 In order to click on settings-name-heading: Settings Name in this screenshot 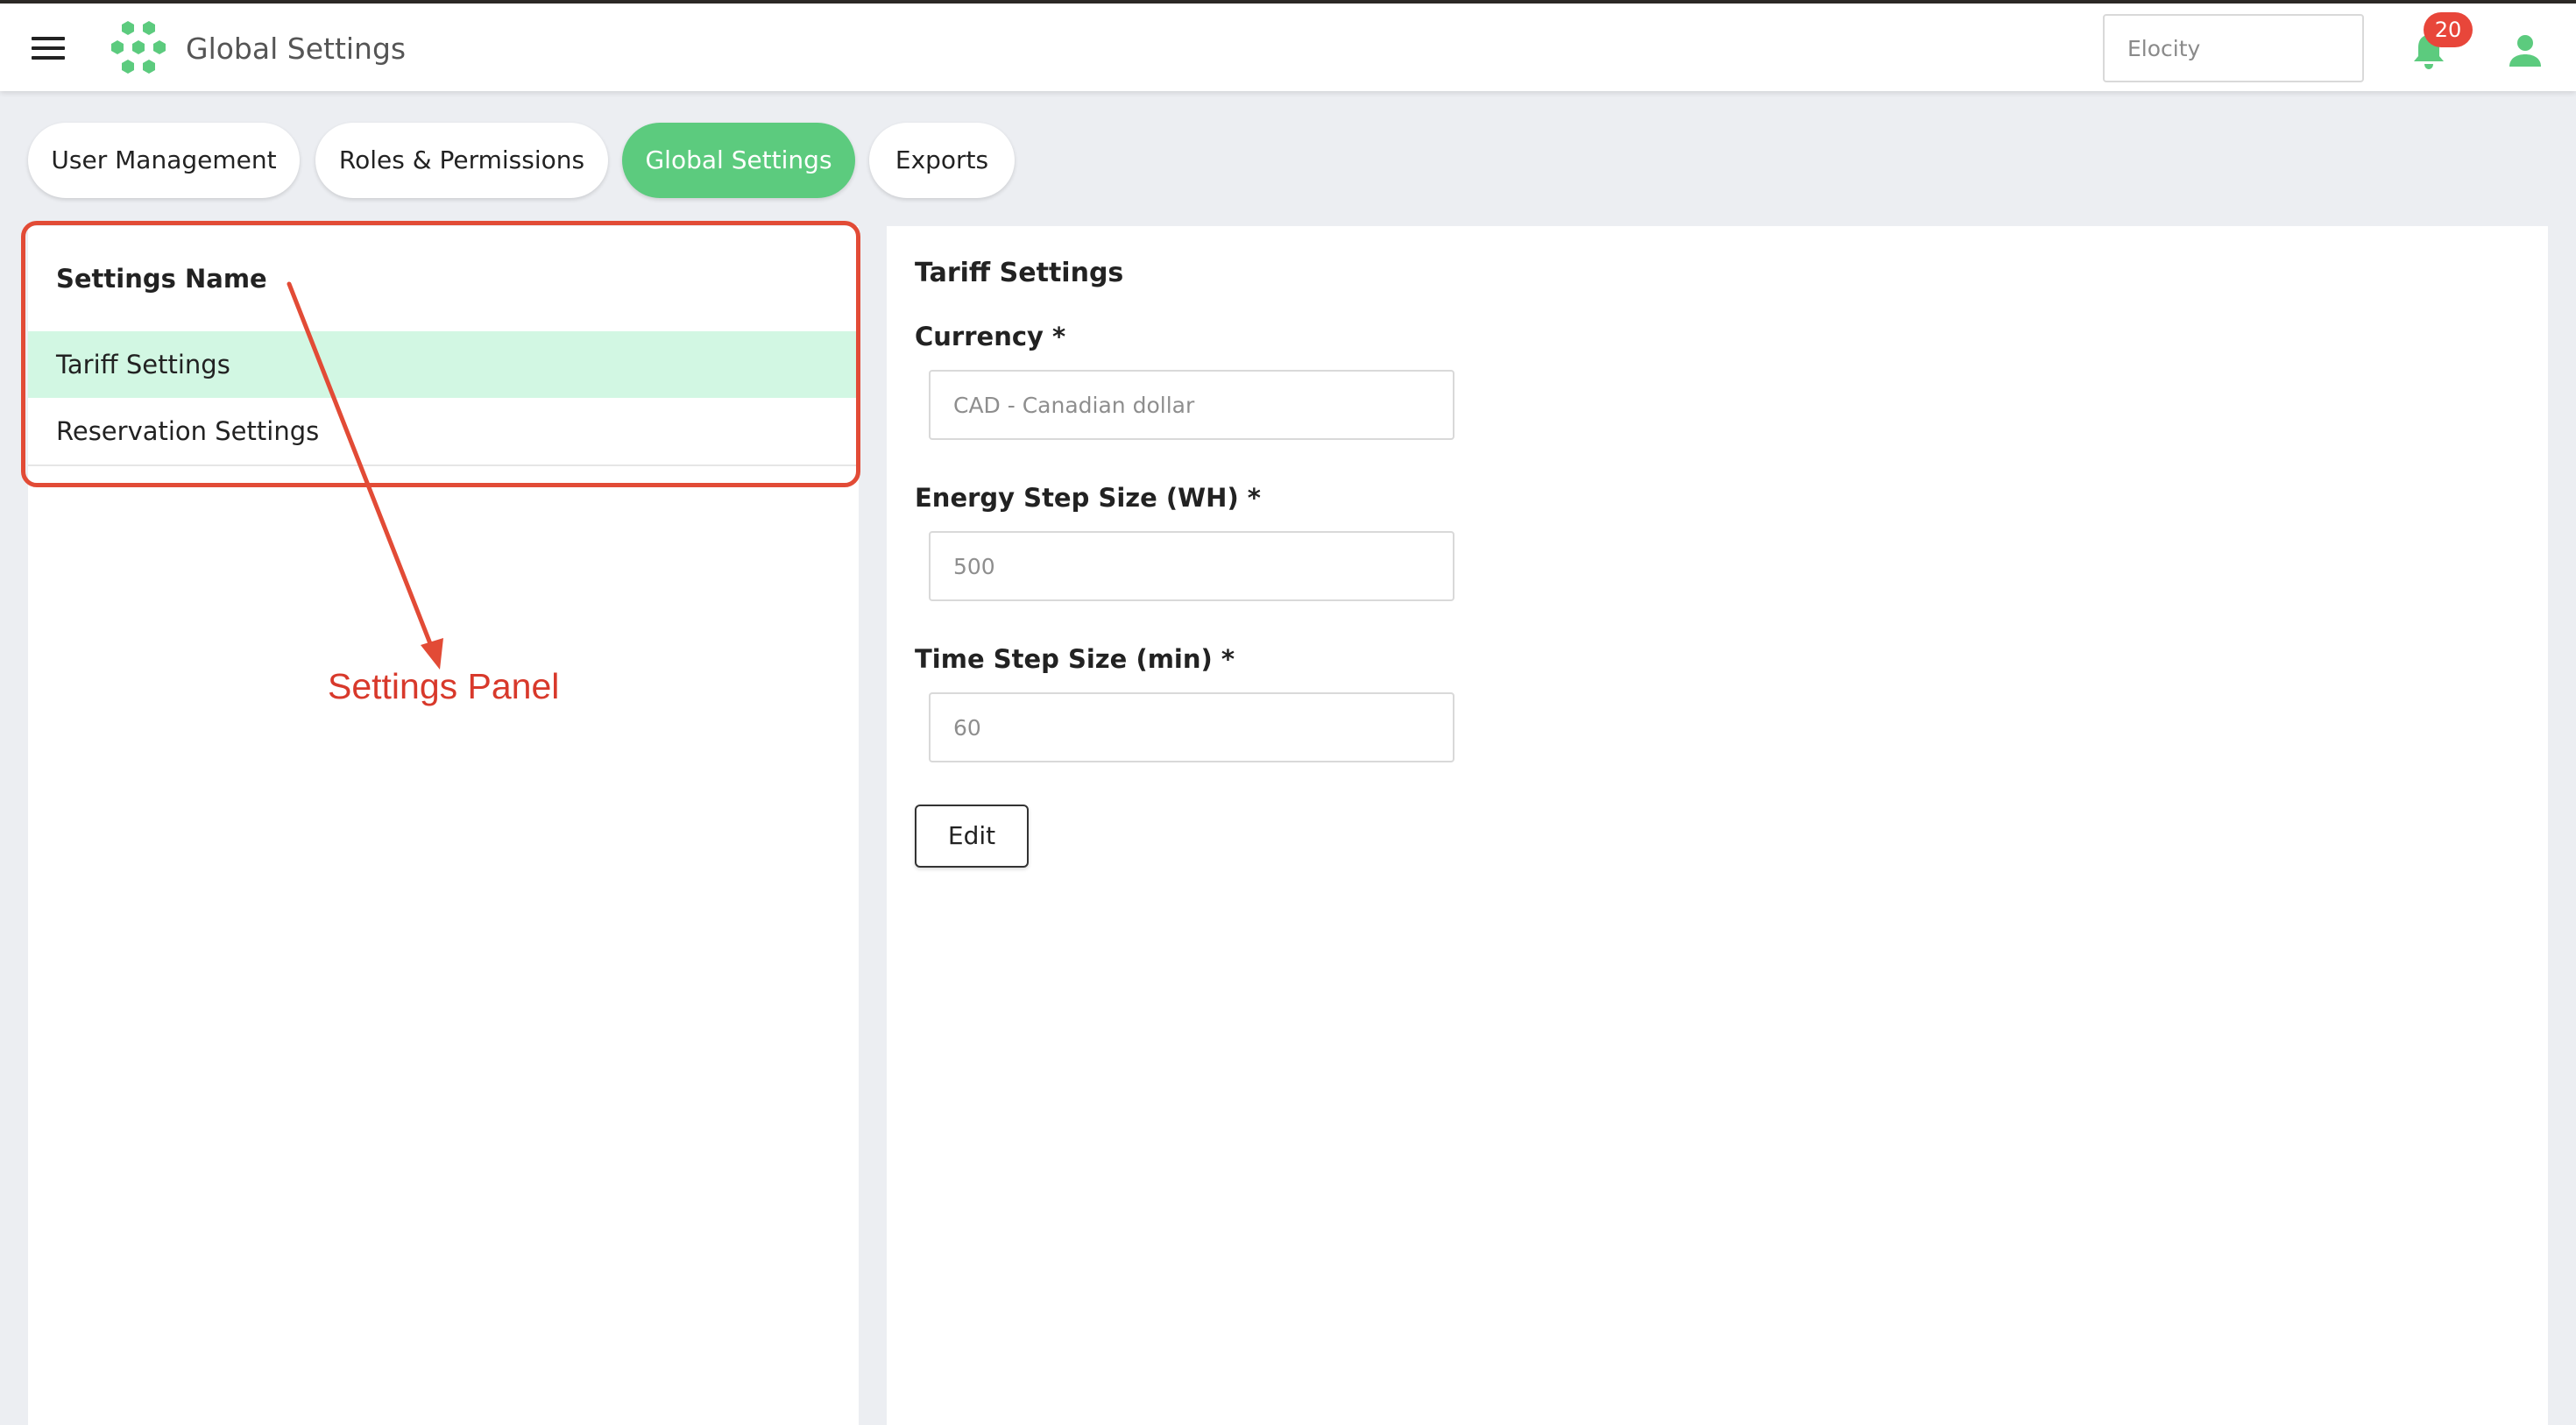, I will do `click(161, 279)`.